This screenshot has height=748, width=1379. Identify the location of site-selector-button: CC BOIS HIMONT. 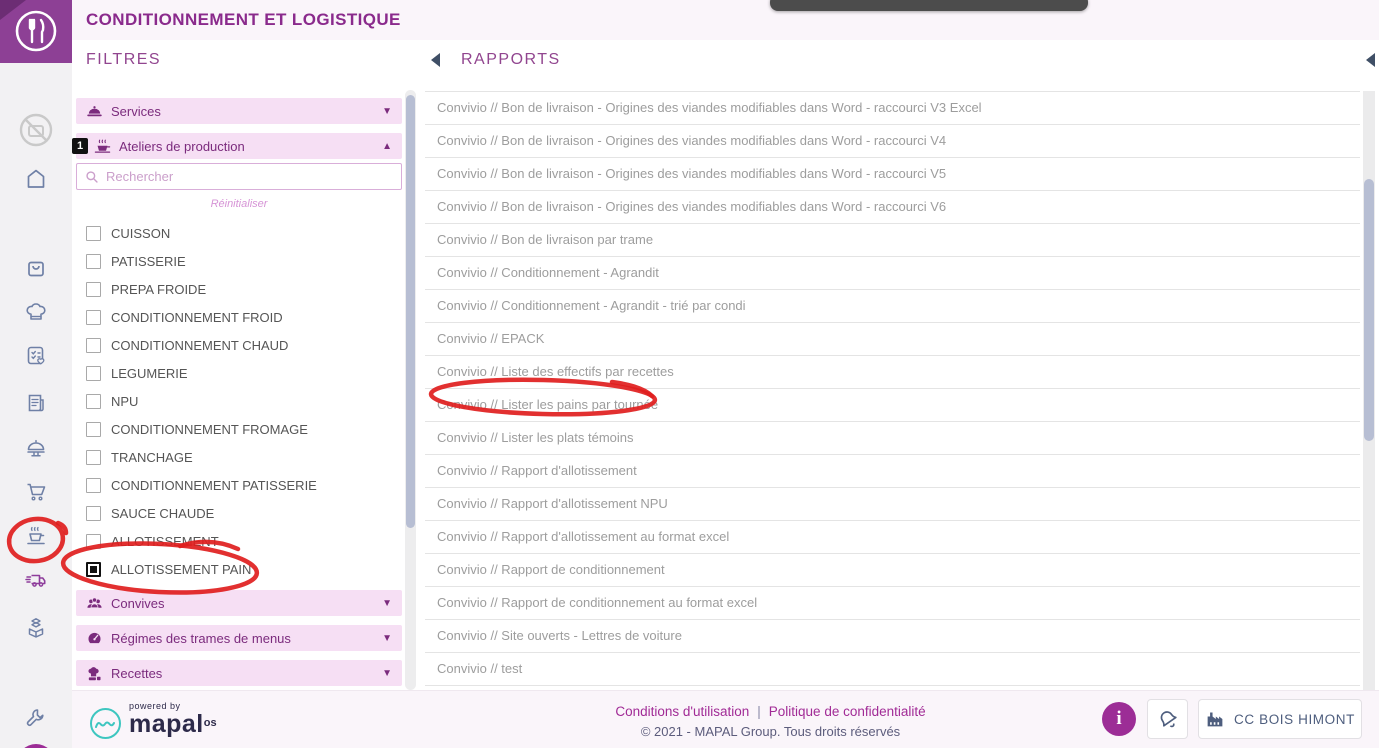
(1280, 719).